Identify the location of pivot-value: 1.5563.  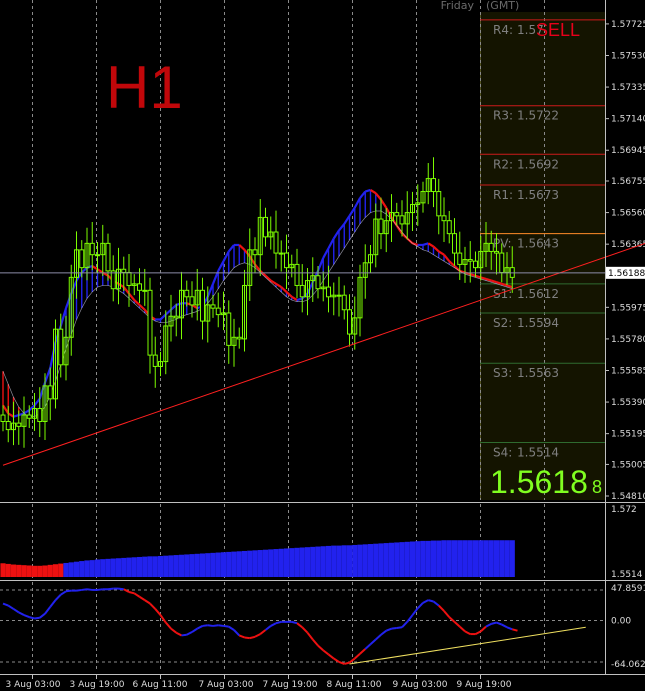
(538, 373).